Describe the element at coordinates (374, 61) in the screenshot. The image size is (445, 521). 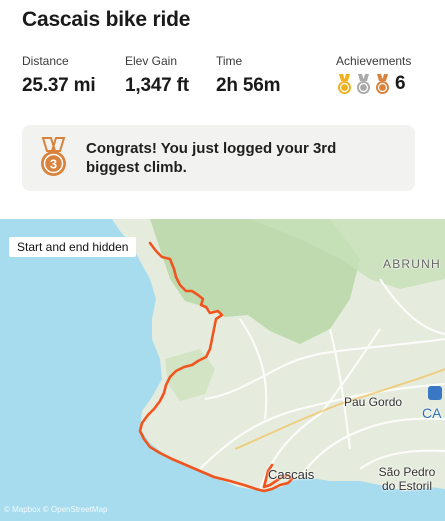
I see `stat-achievements-label: Achievements` at that location.